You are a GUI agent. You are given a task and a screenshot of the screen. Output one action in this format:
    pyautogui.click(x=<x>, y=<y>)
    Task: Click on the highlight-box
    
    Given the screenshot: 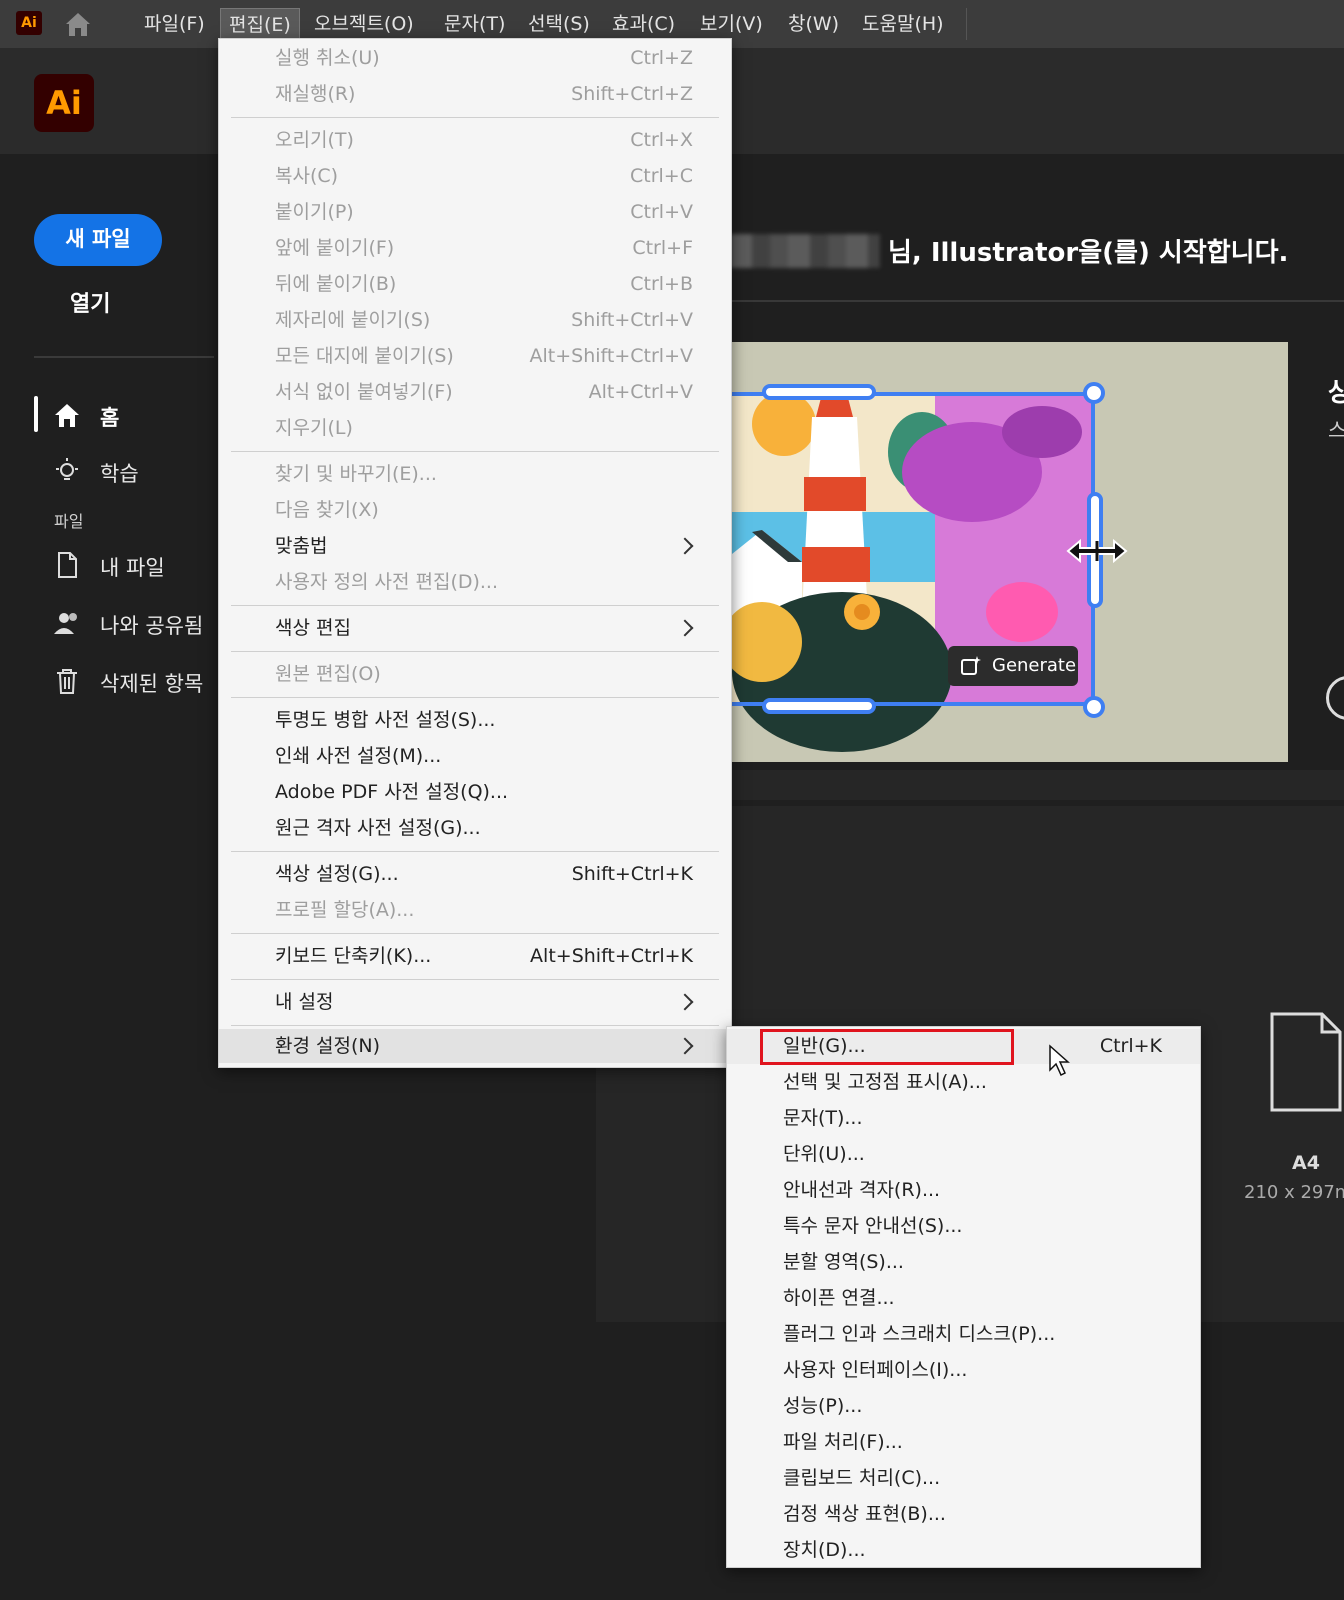 What is the action you would take?
    pyautogui.click(x=887, y=1047)
    